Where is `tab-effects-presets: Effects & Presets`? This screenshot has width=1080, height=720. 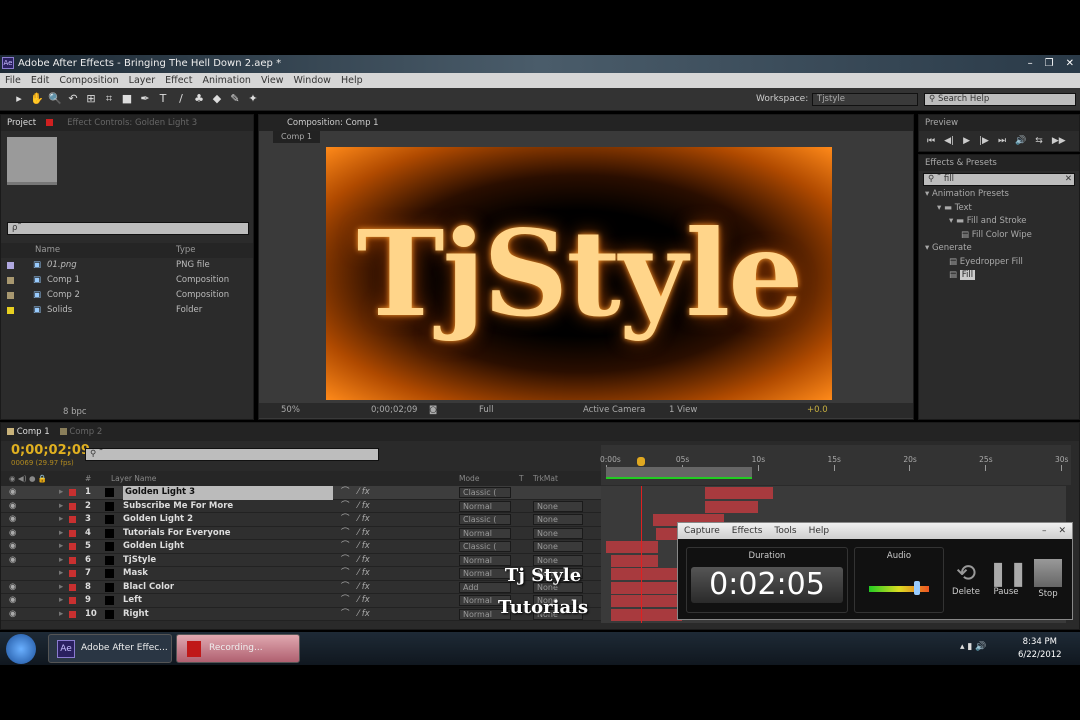
tab-effects-presets: Effects & Presets is located at coordinates (961, 163).